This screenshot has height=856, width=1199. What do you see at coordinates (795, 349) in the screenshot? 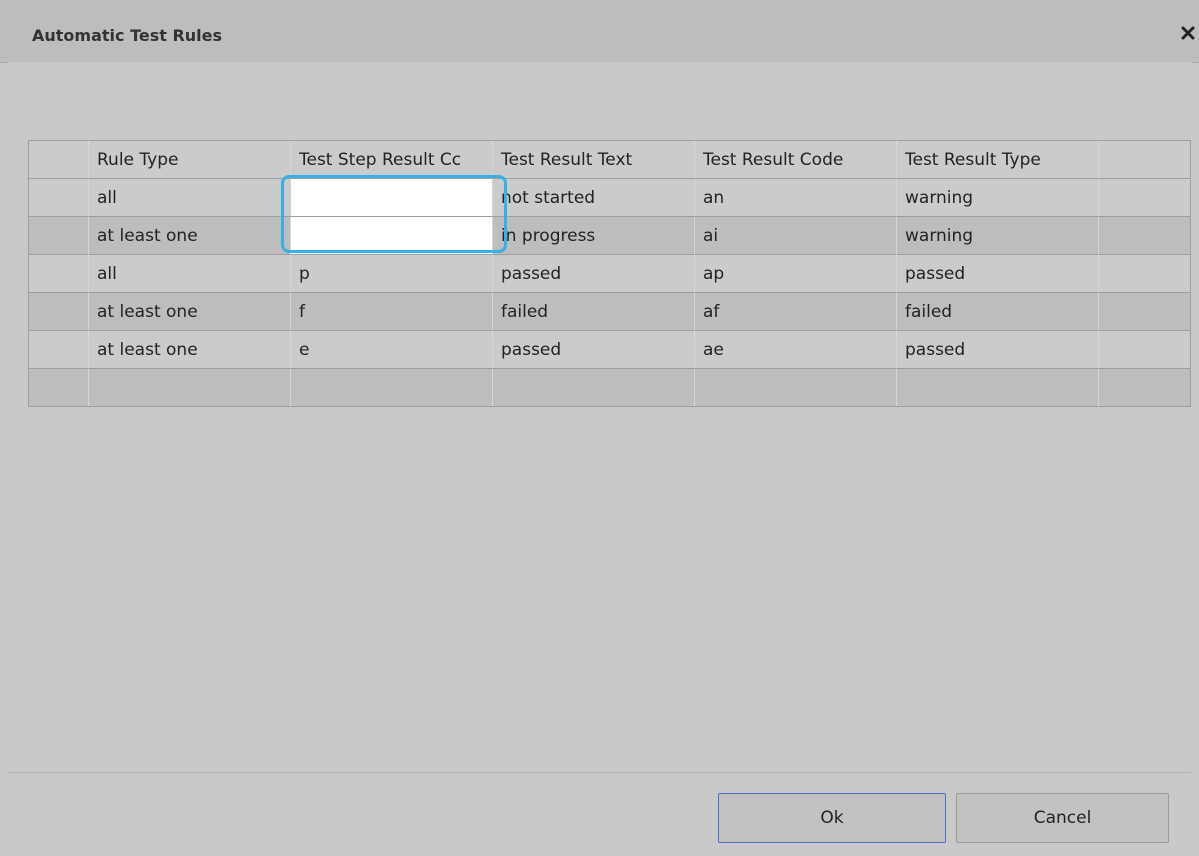
I see `cell-test-result-code: ae` at bounding box center [795, 349].